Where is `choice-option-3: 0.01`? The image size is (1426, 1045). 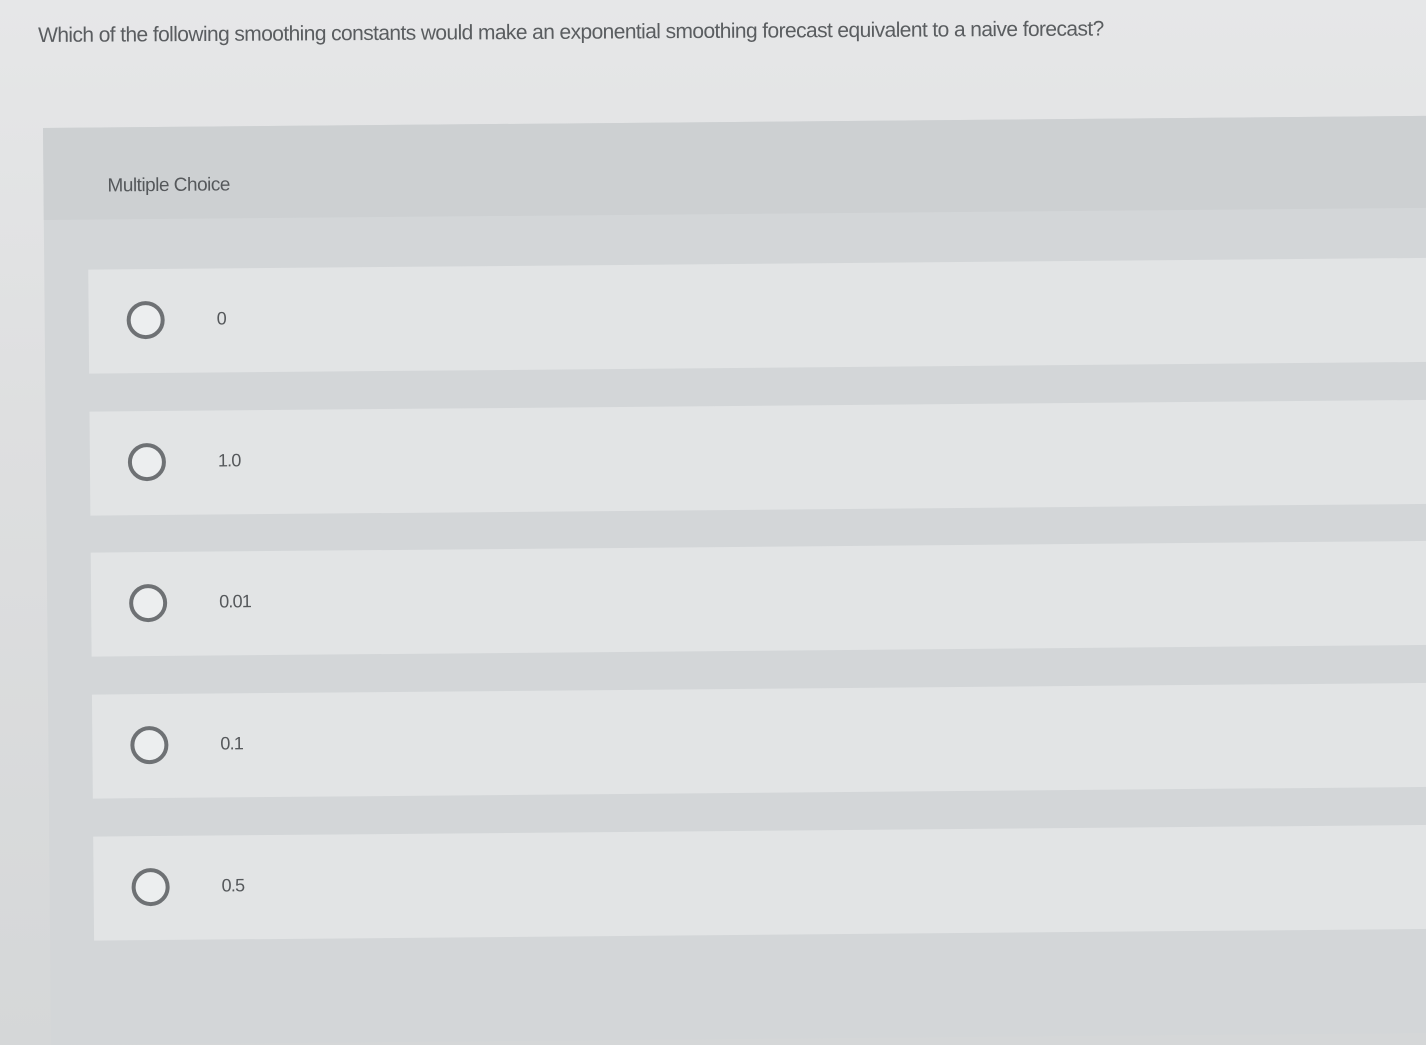
choice-option-3: 0.01 is located at coordinates (758, 598).